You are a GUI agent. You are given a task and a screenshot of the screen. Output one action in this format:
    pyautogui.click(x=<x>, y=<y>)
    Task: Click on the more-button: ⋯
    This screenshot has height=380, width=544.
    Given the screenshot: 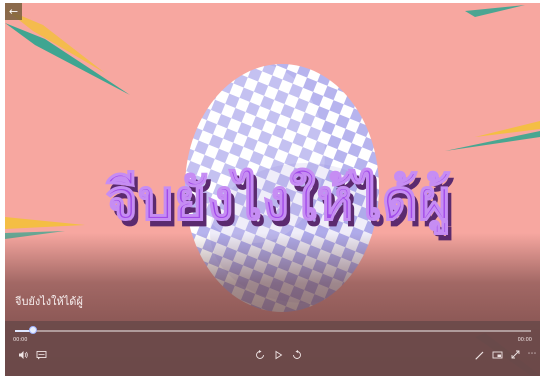 What is the action you would take?
    pyautogui.click(x=532, y=354)
    